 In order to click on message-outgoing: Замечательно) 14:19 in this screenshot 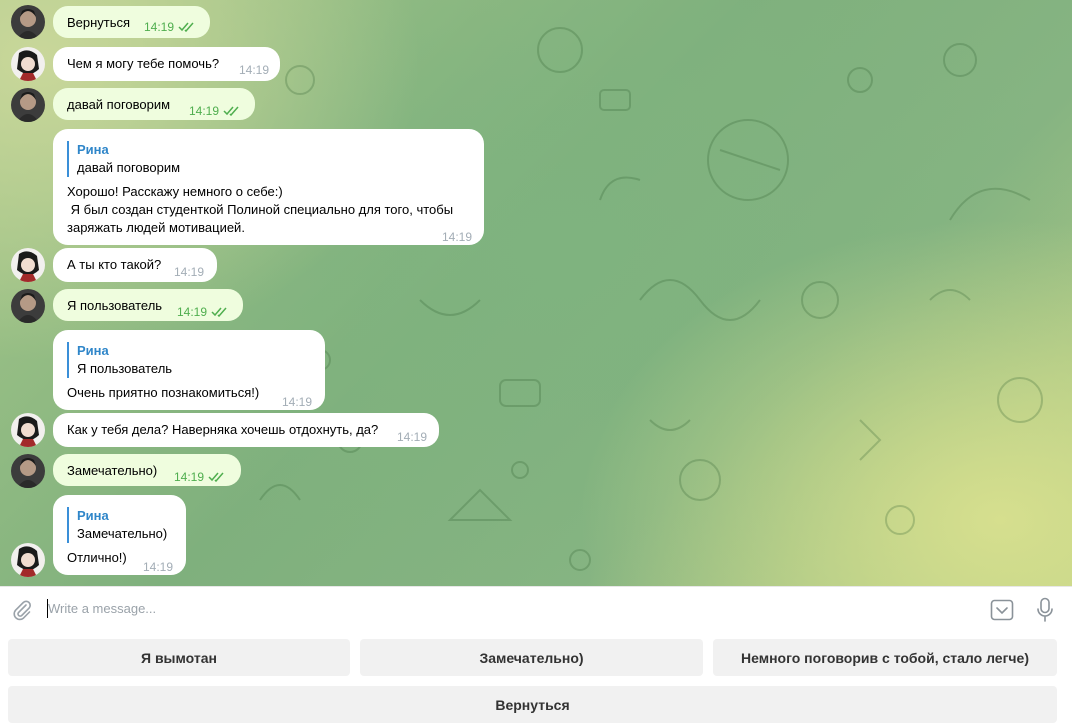, I will do `click(536, 472)`.